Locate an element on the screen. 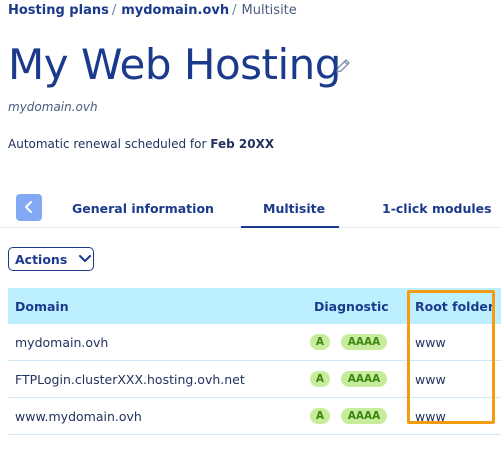  domain-cell: FTPLogin.clusterXXX.hosting.ovh.net is located at coordinates (130, 379).